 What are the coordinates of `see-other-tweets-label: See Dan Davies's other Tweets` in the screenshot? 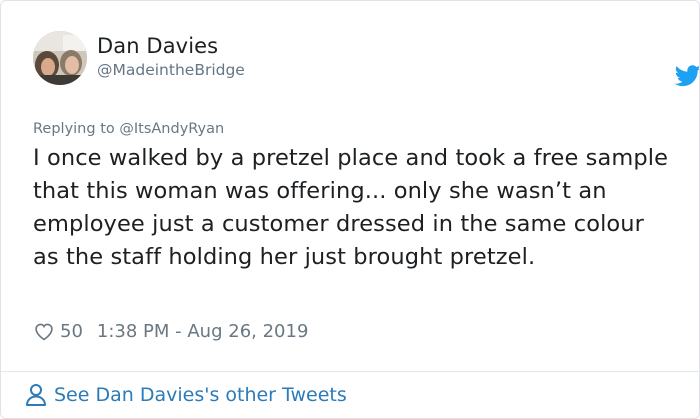 It's located at (200, 395).